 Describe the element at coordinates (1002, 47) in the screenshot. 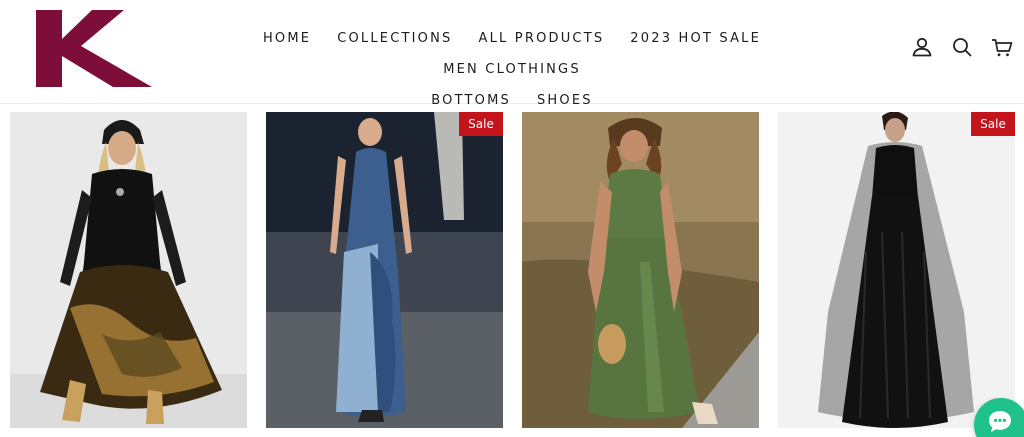

I see `cart-icon` at that location.